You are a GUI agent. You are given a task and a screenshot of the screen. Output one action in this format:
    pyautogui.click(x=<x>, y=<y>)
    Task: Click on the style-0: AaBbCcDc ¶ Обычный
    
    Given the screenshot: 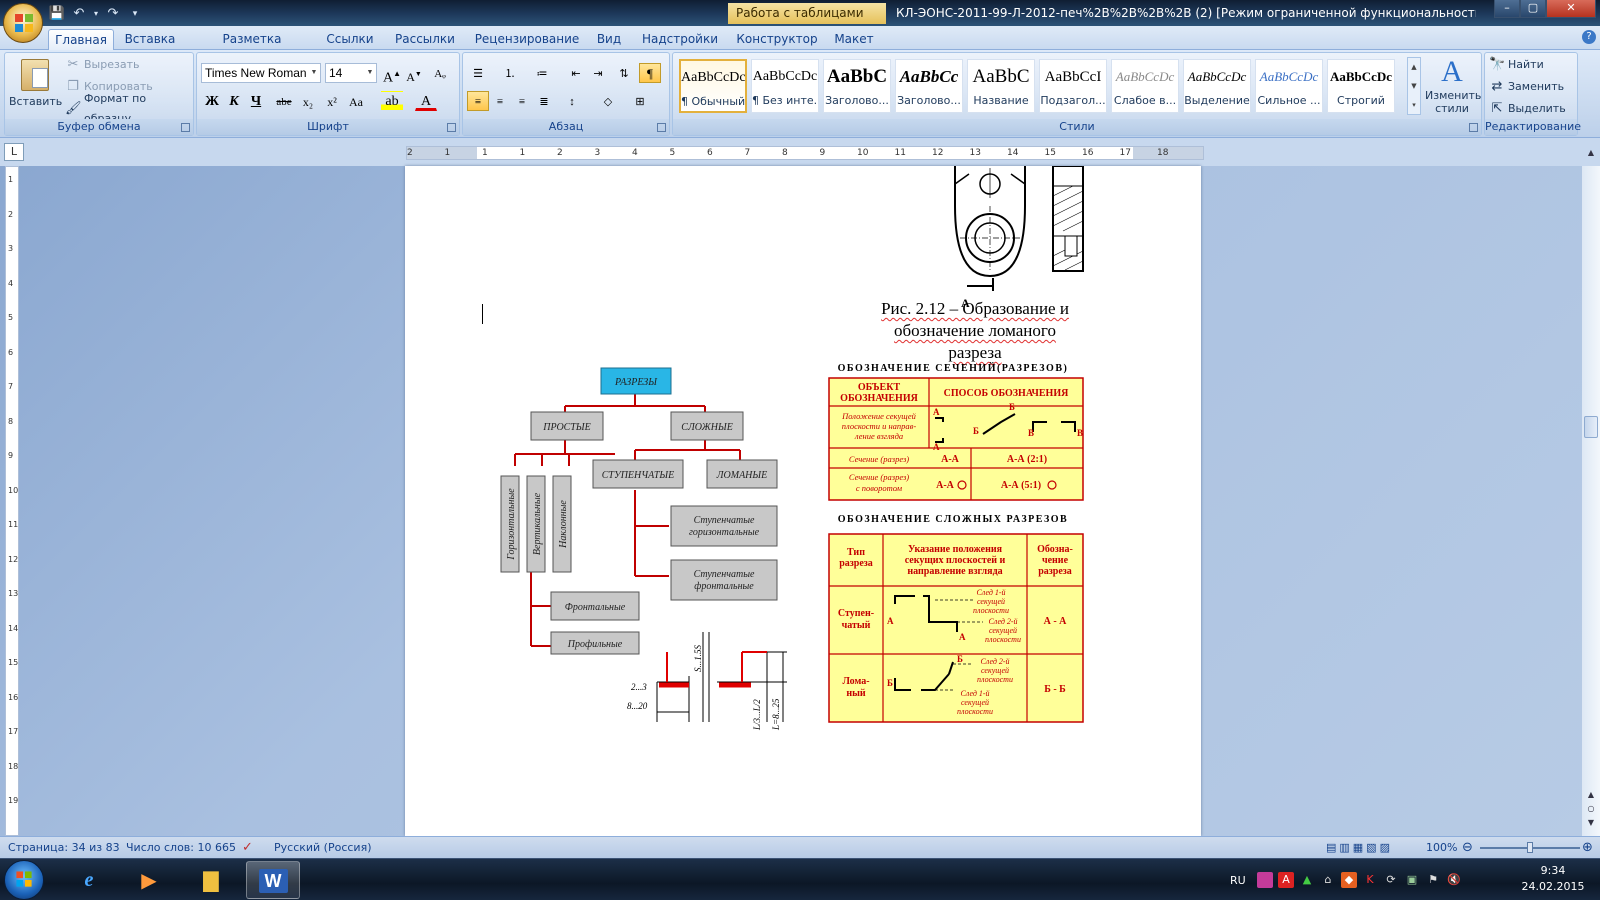 What is the action you would take?
    pyautogui.click(x=713, y=86)
    